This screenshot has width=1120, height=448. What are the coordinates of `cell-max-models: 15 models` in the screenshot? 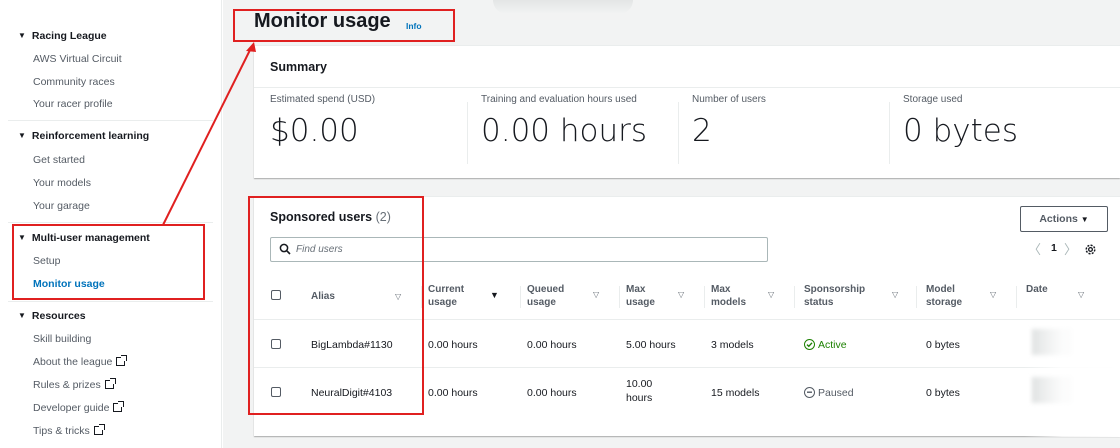 It's located at (735, 393).